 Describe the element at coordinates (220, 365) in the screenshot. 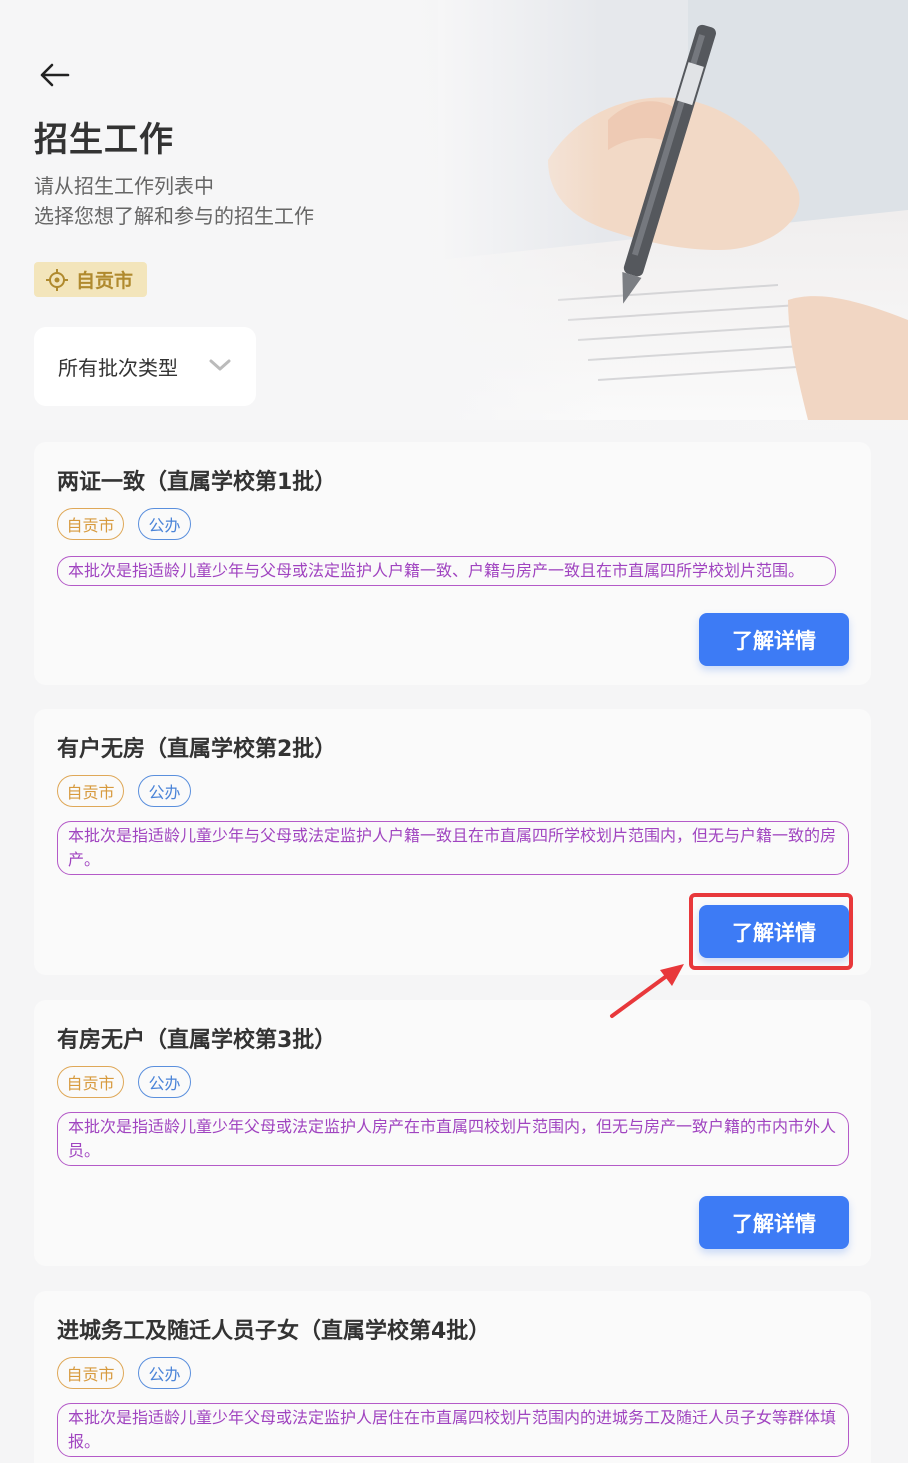

I see `chevron-down-icon` at that location.